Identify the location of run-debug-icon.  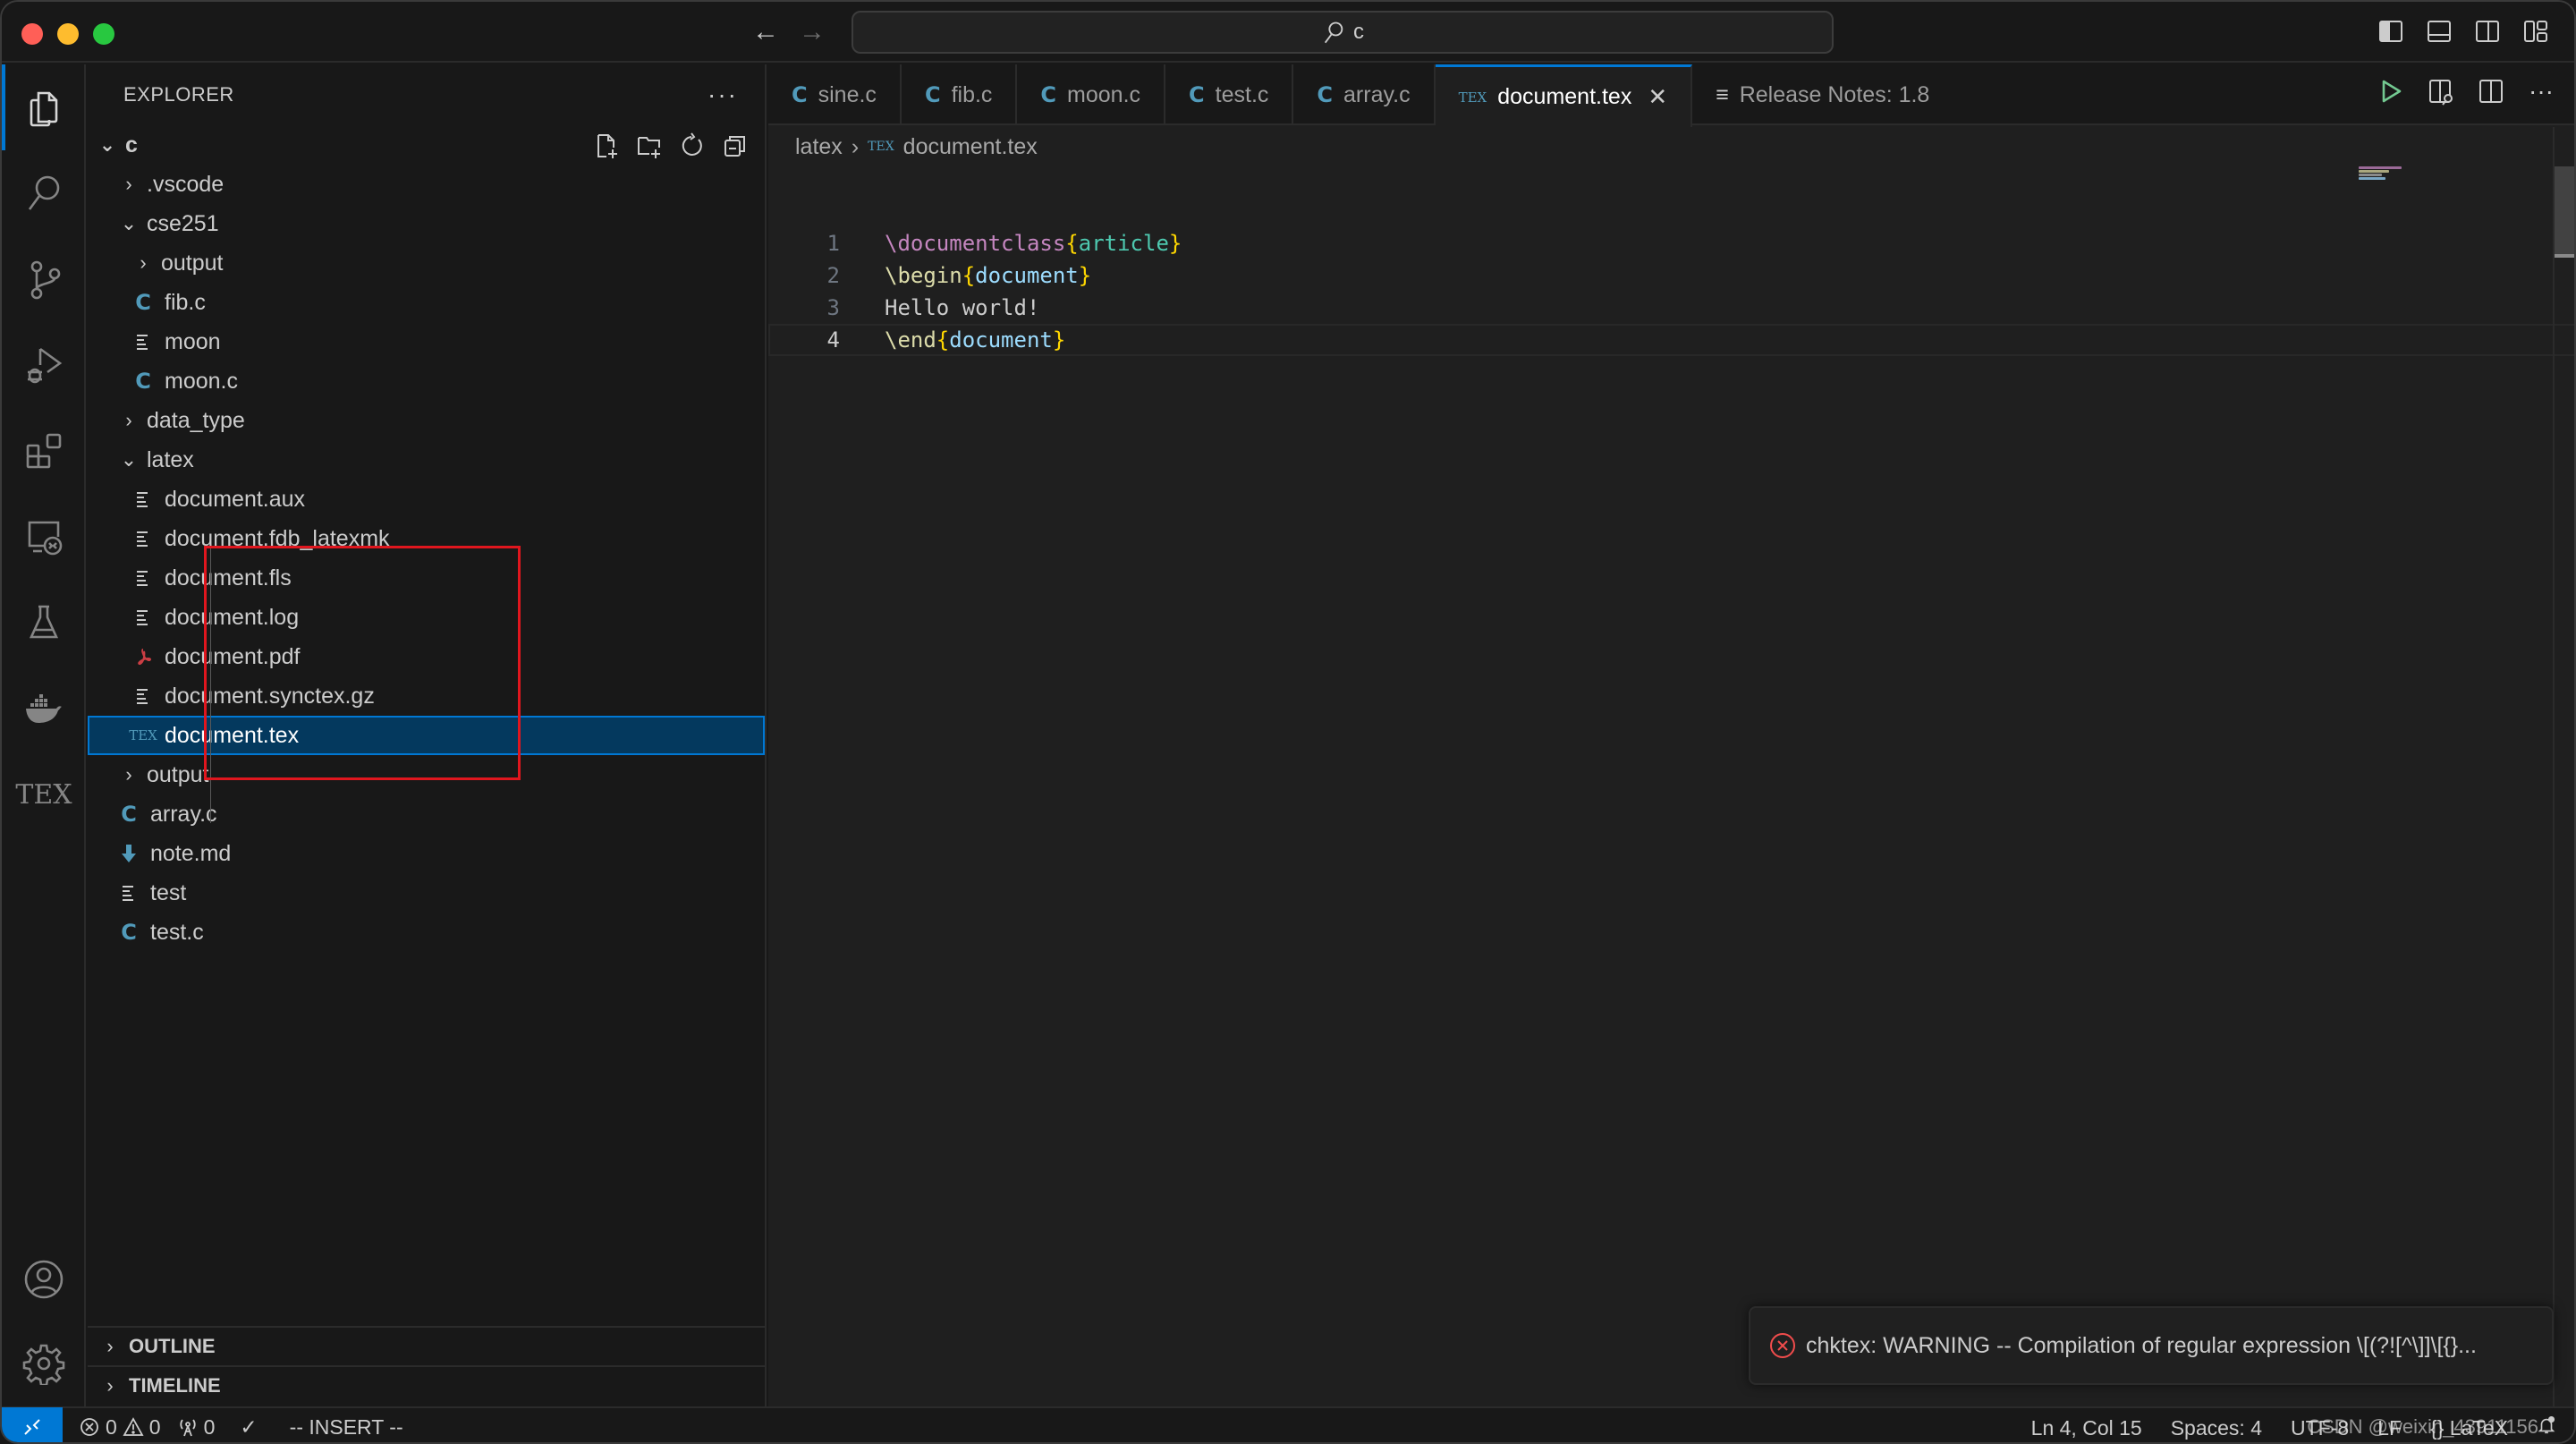
(45, 365).